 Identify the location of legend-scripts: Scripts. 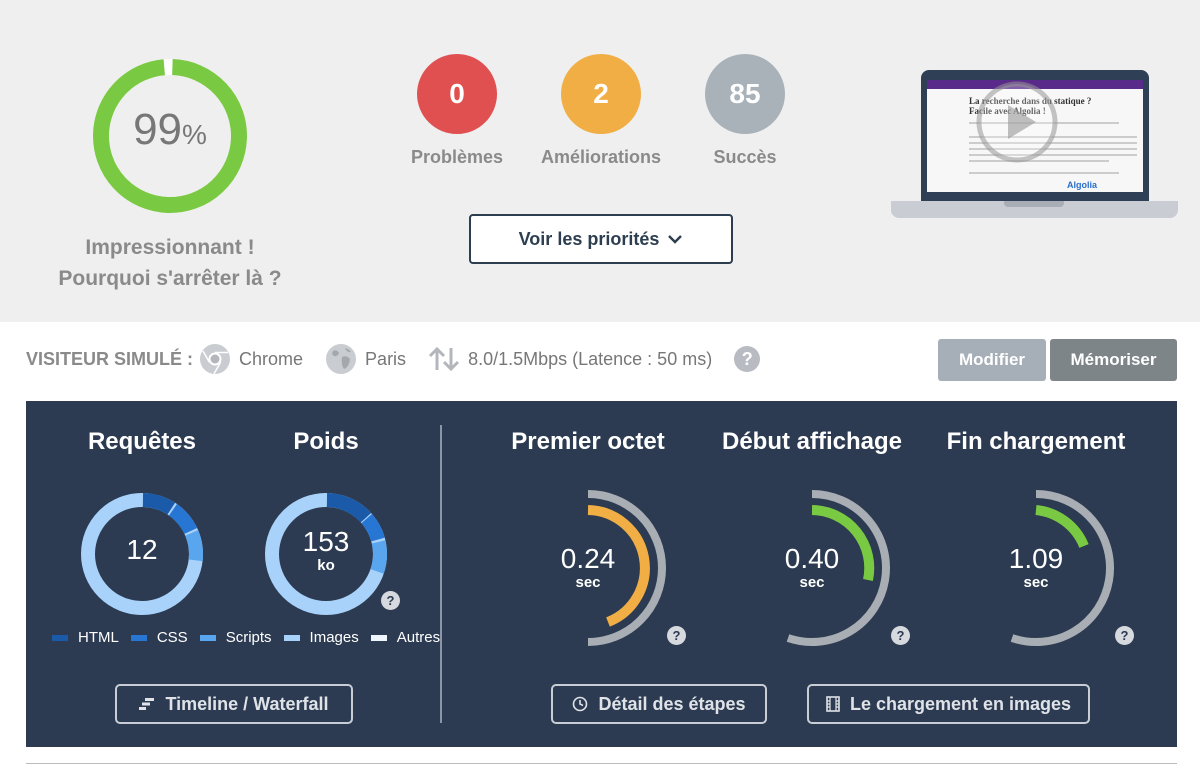
(235, 637).